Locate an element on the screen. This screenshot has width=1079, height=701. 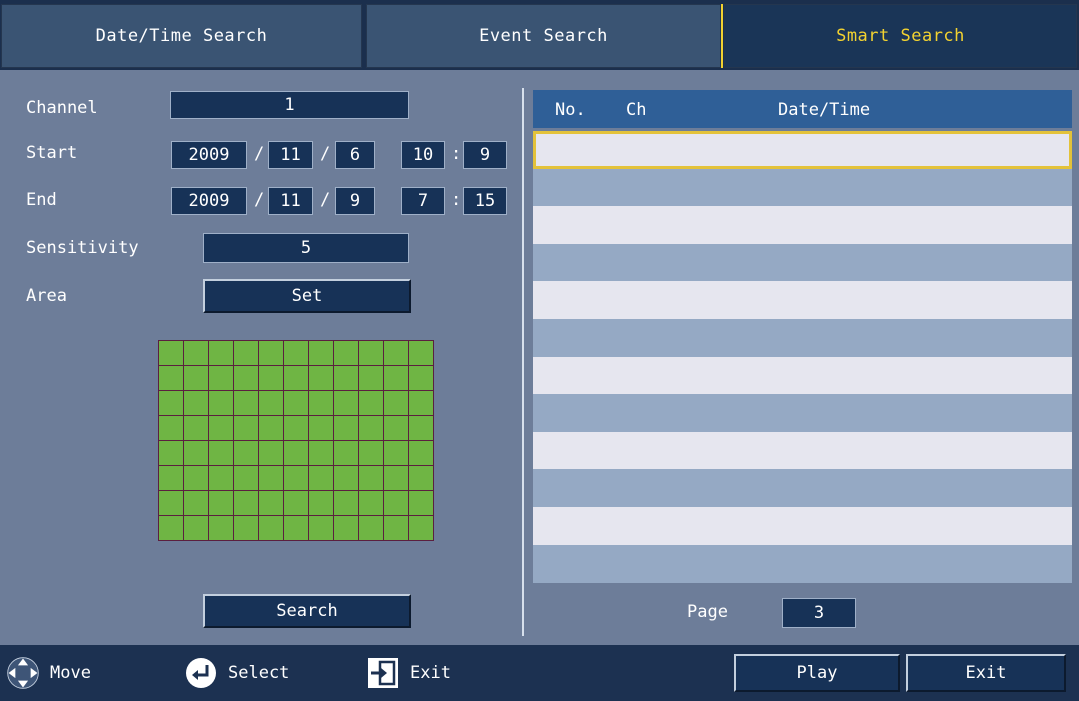
motion-area-grid is located at coordinates (296, 440).